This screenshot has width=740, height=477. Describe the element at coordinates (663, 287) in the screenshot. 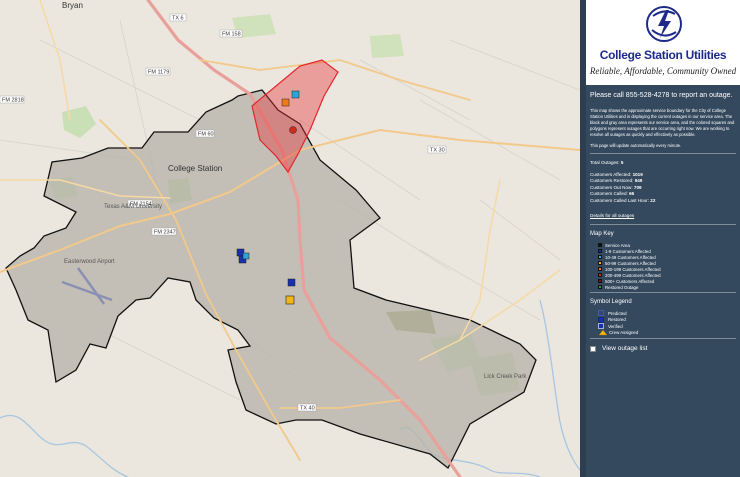

I see `map-key-item: Restored Outage` at that location.